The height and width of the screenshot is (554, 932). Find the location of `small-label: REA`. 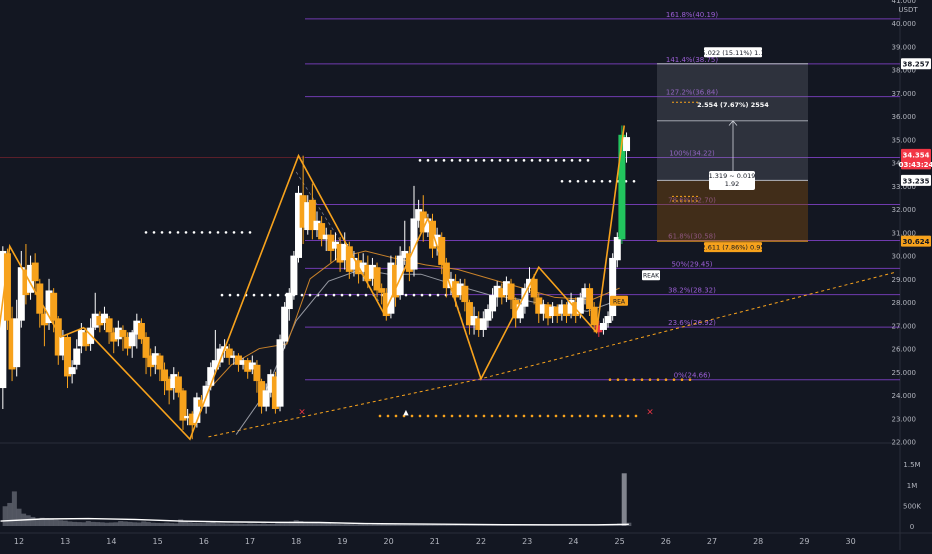

small-label: REA is located at coordinates (619, 301).